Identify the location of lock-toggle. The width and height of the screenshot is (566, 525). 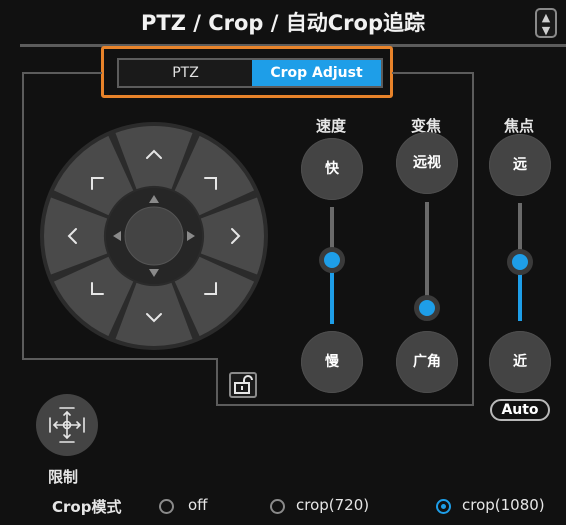
(243, 385).